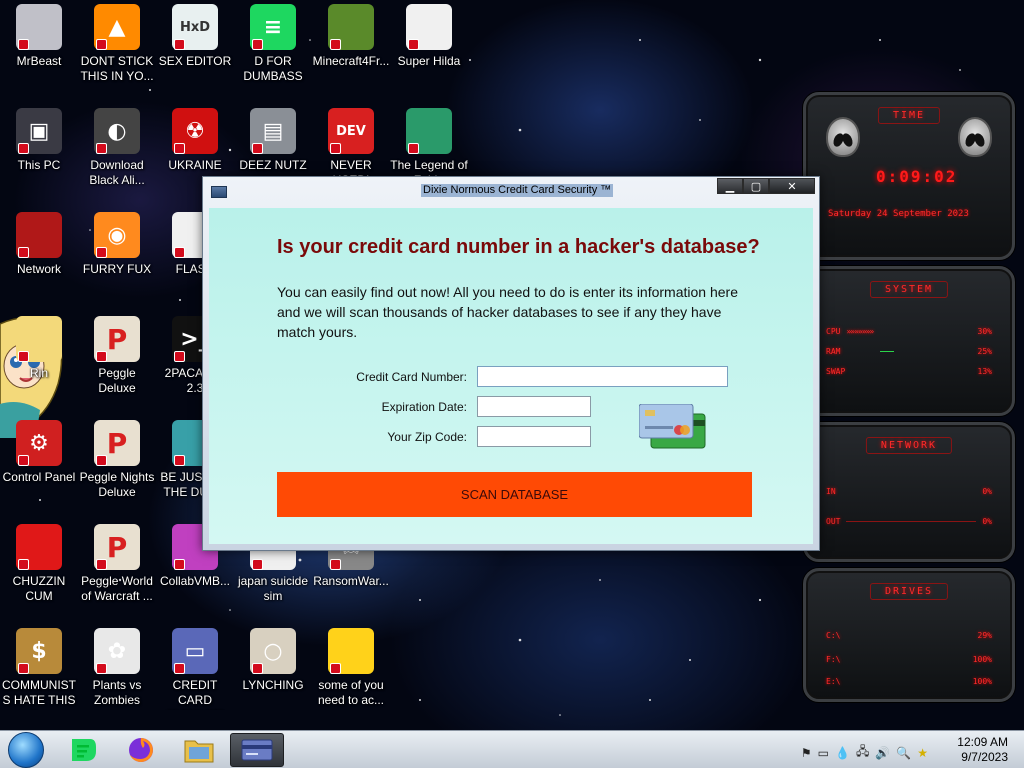  What do you see at coordinates (39, 547) in the screenshot?
I see `chuzzle-icon` at bounding box center [39, 547].